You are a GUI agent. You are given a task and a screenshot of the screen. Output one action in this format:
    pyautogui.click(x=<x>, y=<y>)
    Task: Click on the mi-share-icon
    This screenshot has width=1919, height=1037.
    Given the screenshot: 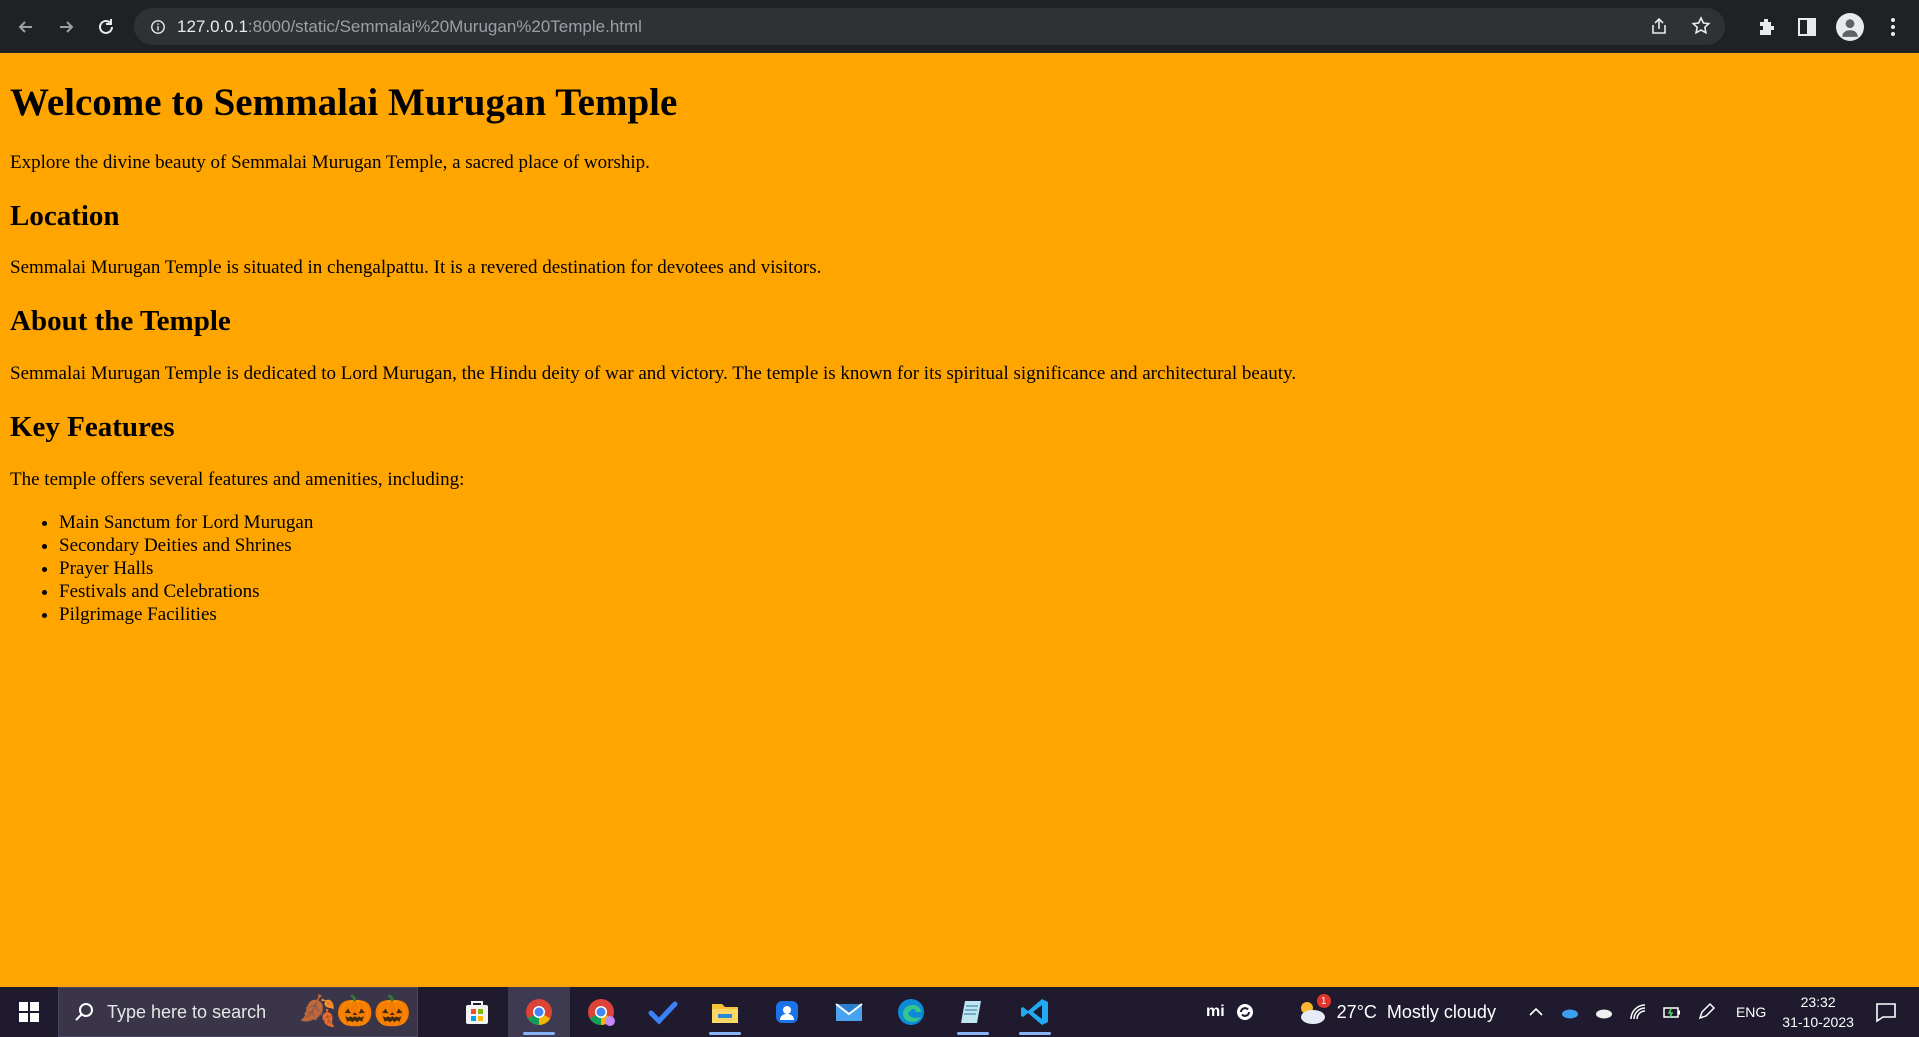 What is the action you would take?
    pyautogui.click(x=1245, y=1012)
    